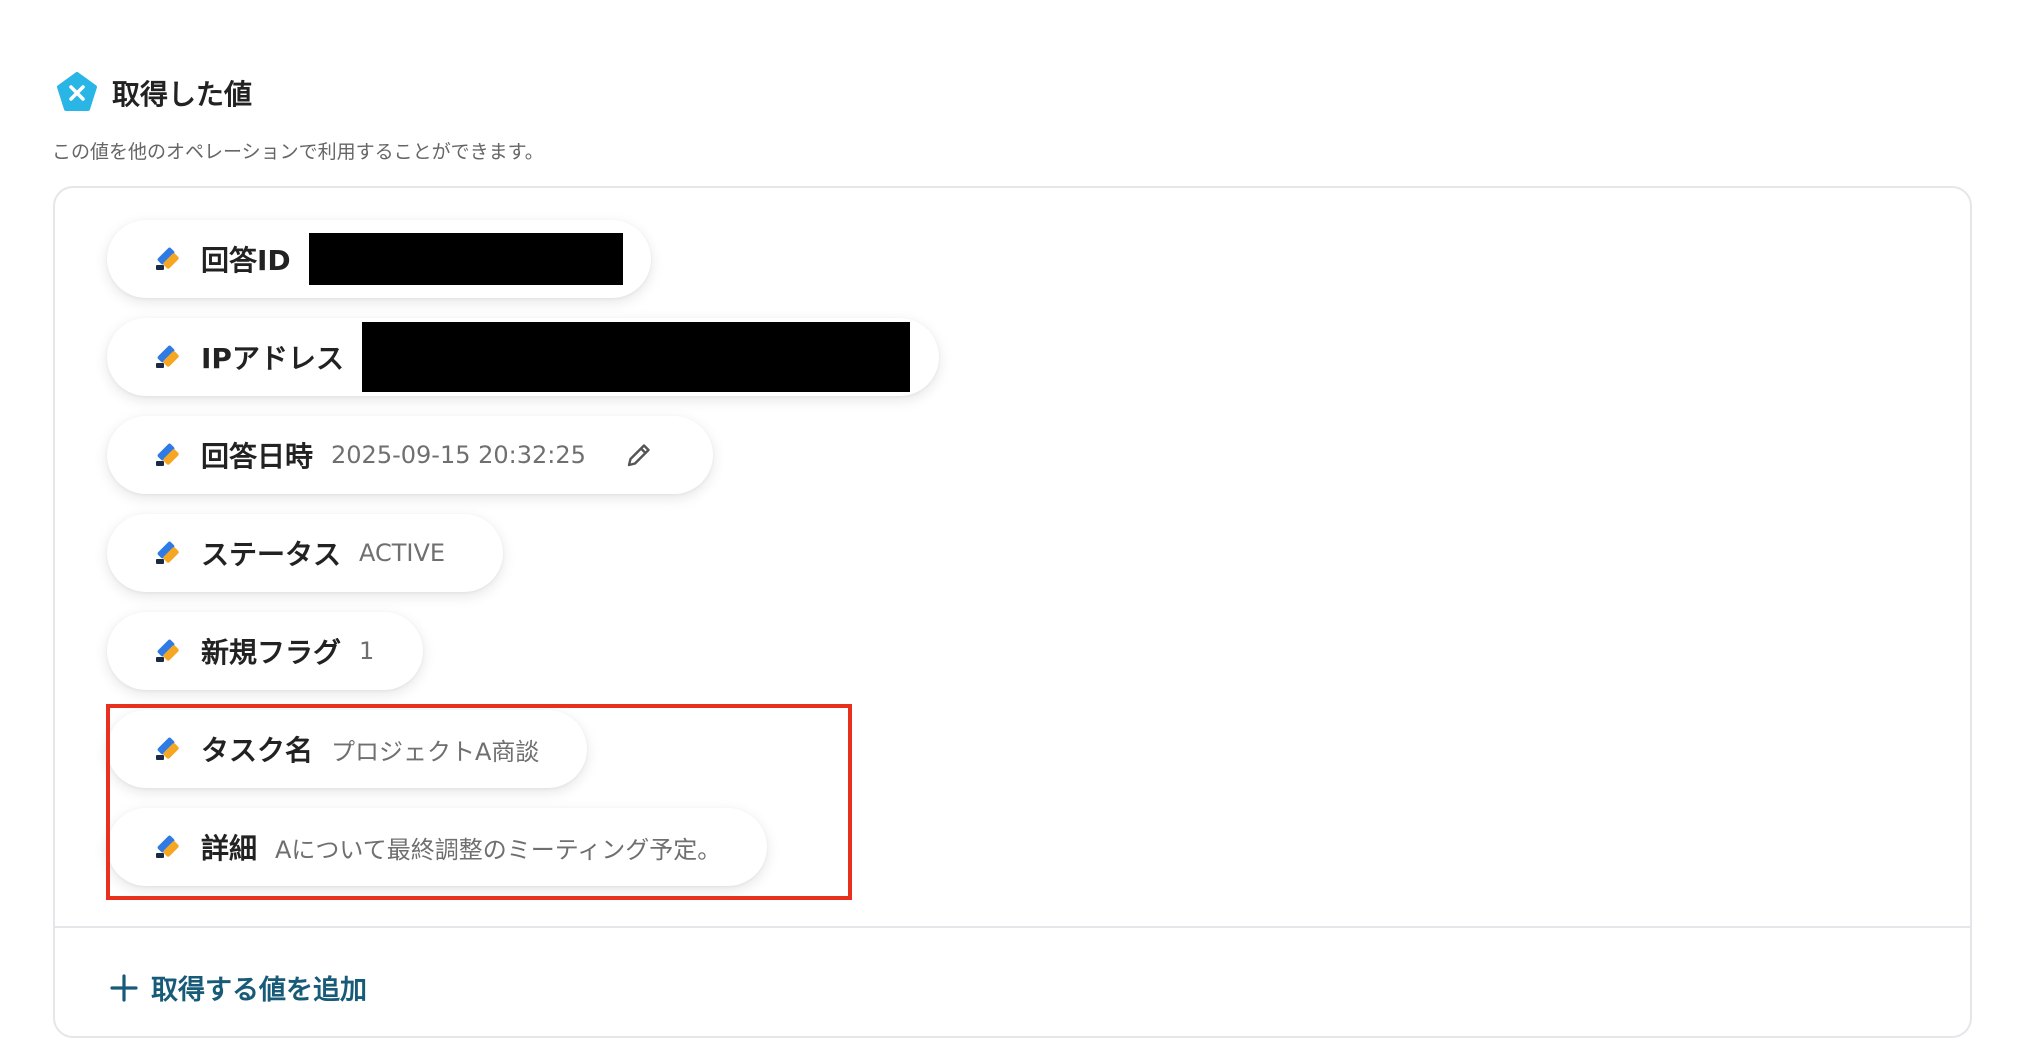 Image resolution: width=2028 pixels, height=1050 pixels. What do you see at coordinates (272, 358) in the screenshot?
I see `field-label: IPアドレス` at bounding box center [272, 358].